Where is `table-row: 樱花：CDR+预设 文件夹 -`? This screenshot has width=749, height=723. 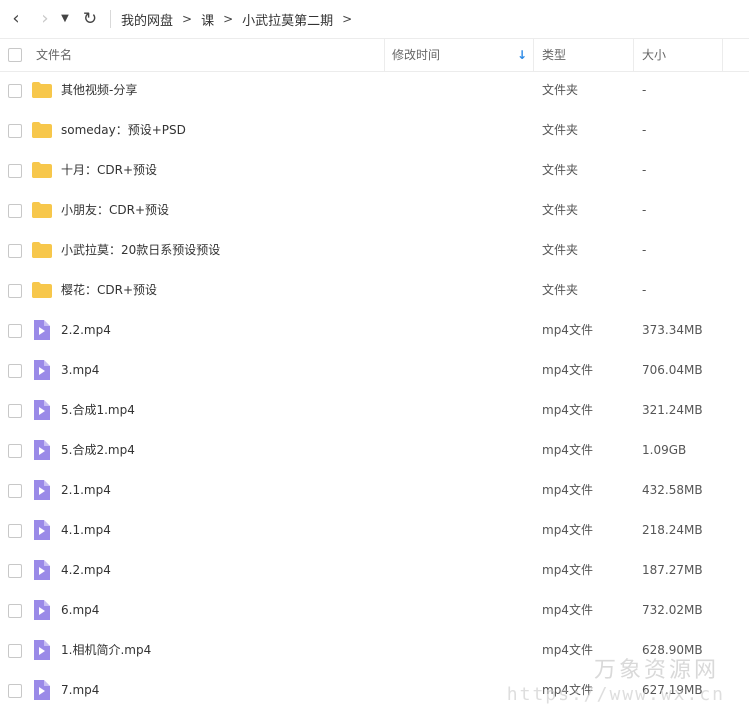
table-row: 樱花：CDR+预设 文件夹 - is located at coordinates (374, 290).